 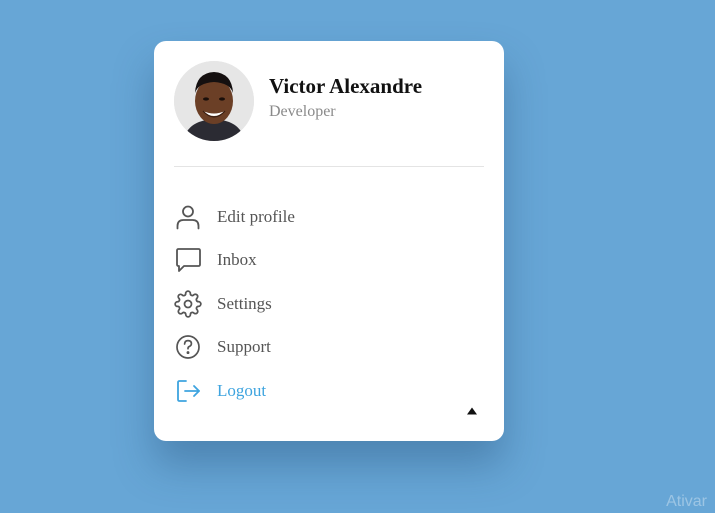 What do you see at coordinates (346, 86) in the screenshot?
I see `user-name: Victor Alexandre` at bounding box center [346, 86].